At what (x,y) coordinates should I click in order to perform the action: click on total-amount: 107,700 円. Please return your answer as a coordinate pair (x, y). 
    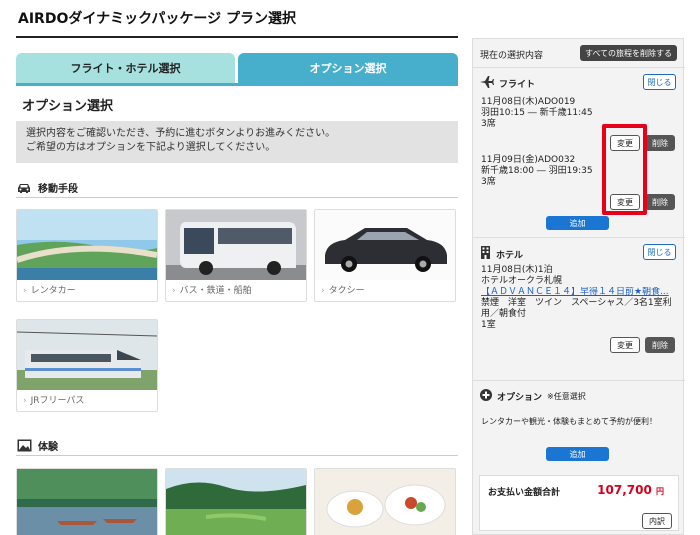
    Looking at the image, I should click on (630, 490).